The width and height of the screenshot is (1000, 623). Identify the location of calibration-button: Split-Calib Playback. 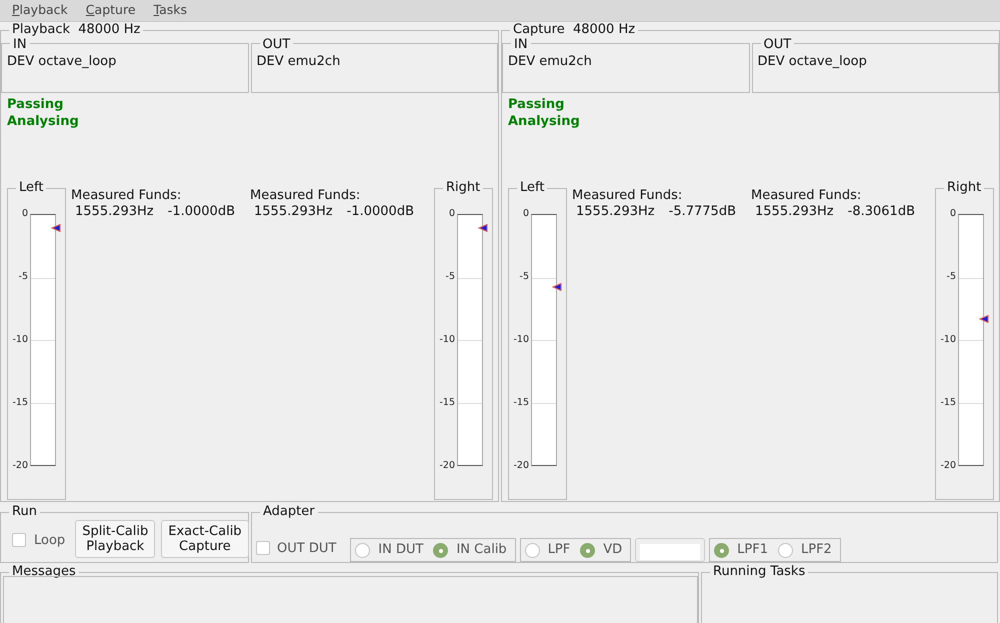
(115, 539).